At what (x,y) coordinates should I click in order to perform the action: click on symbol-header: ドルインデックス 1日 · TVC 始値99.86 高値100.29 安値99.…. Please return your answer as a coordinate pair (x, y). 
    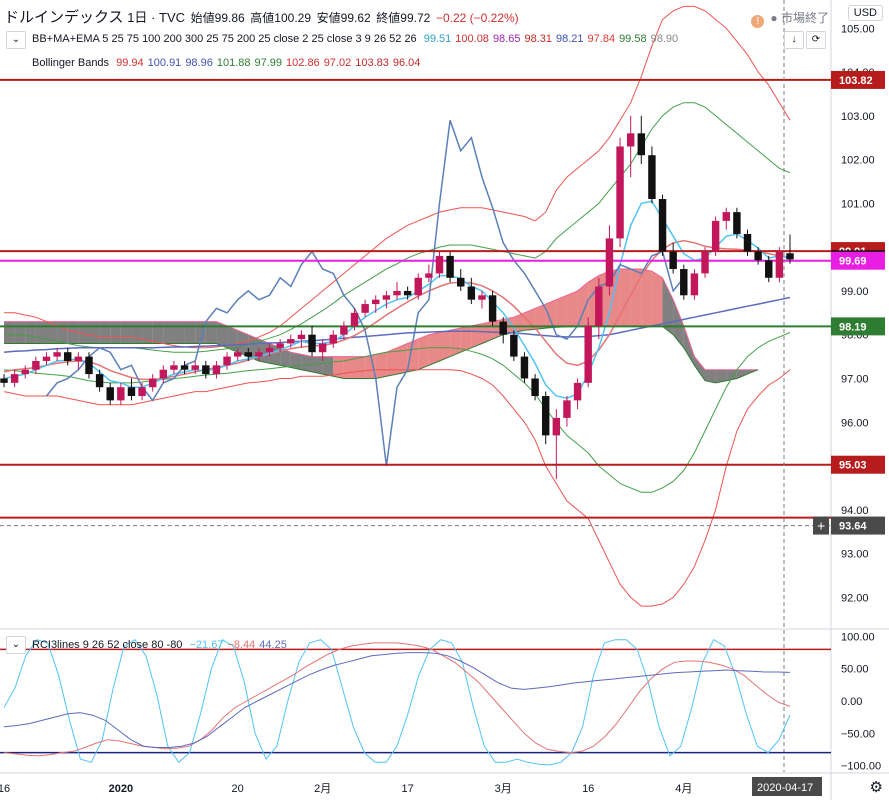
    Looking at the image, I should click on (261, 16).